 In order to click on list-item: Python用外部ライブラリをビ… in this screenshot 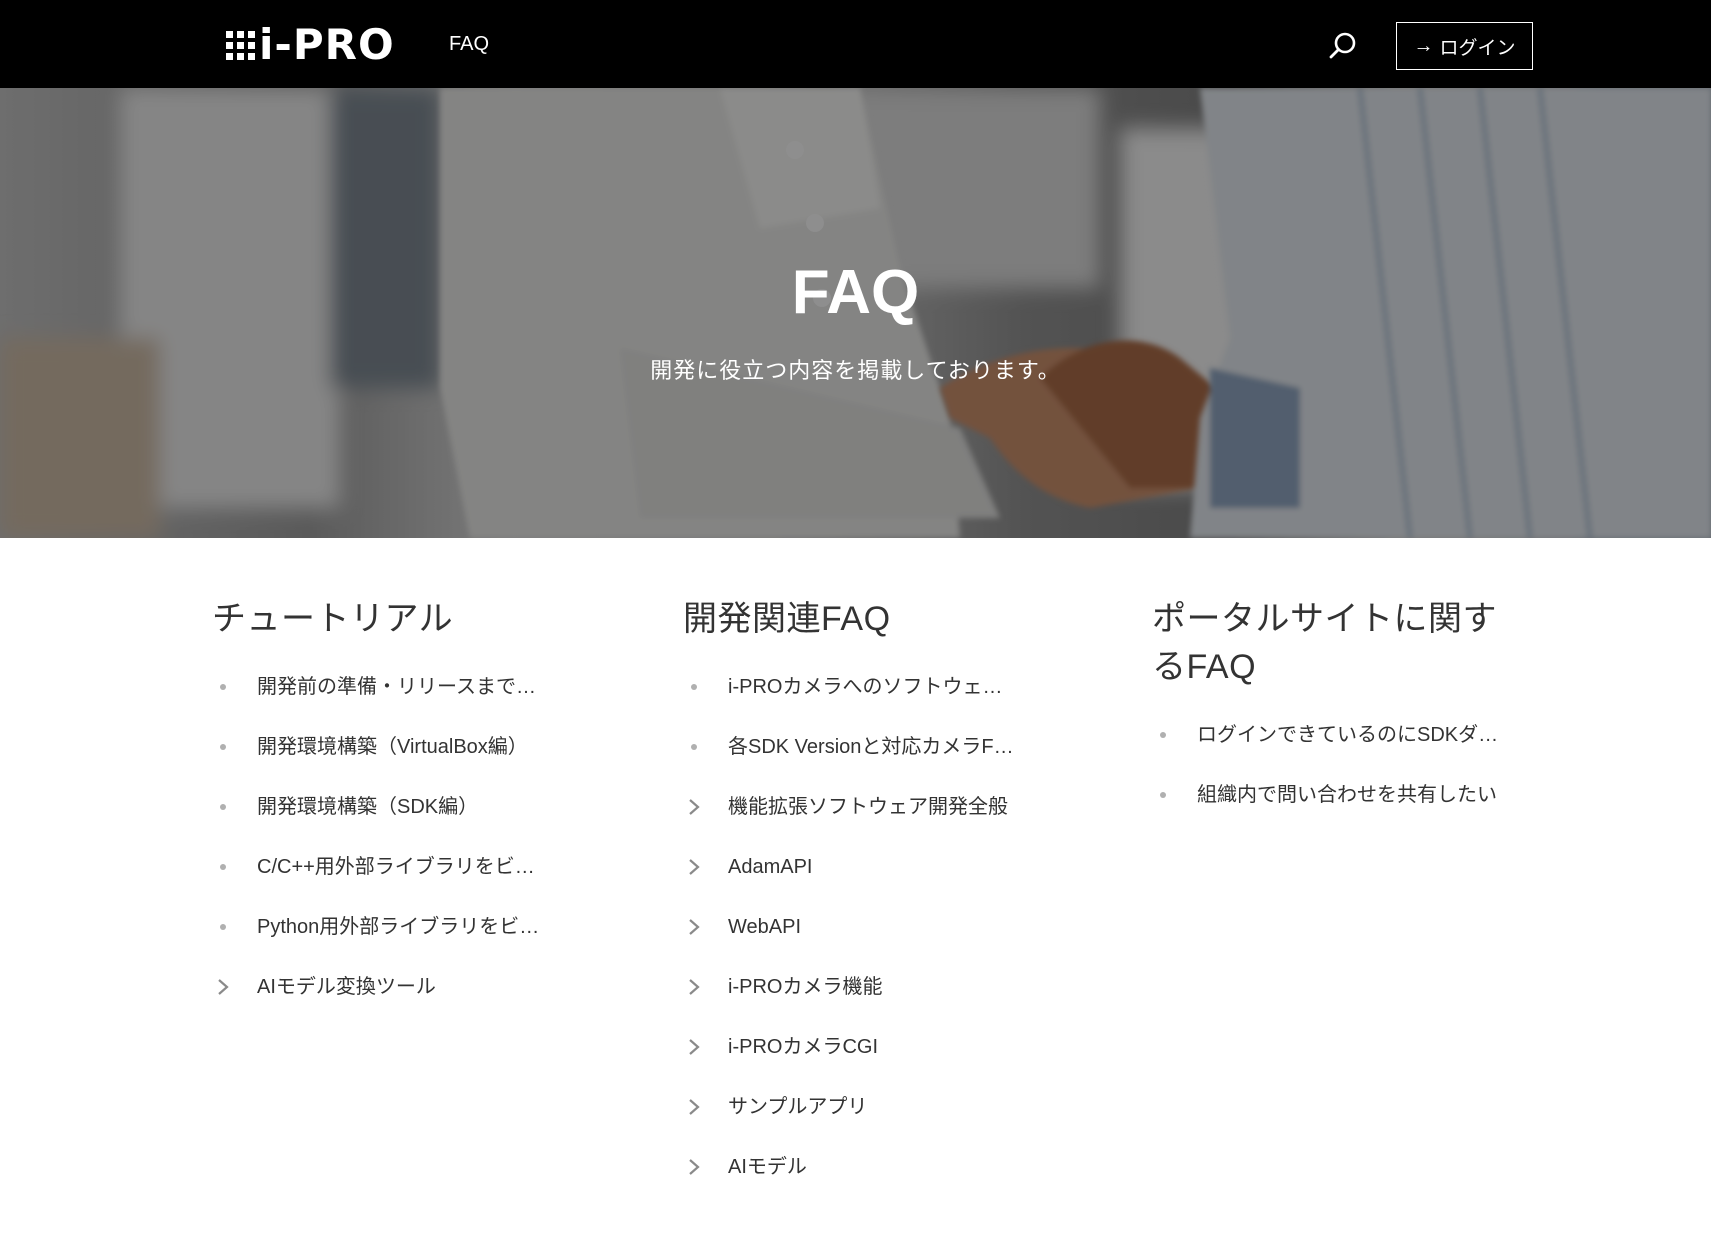, I will do `click(412, 946)`.